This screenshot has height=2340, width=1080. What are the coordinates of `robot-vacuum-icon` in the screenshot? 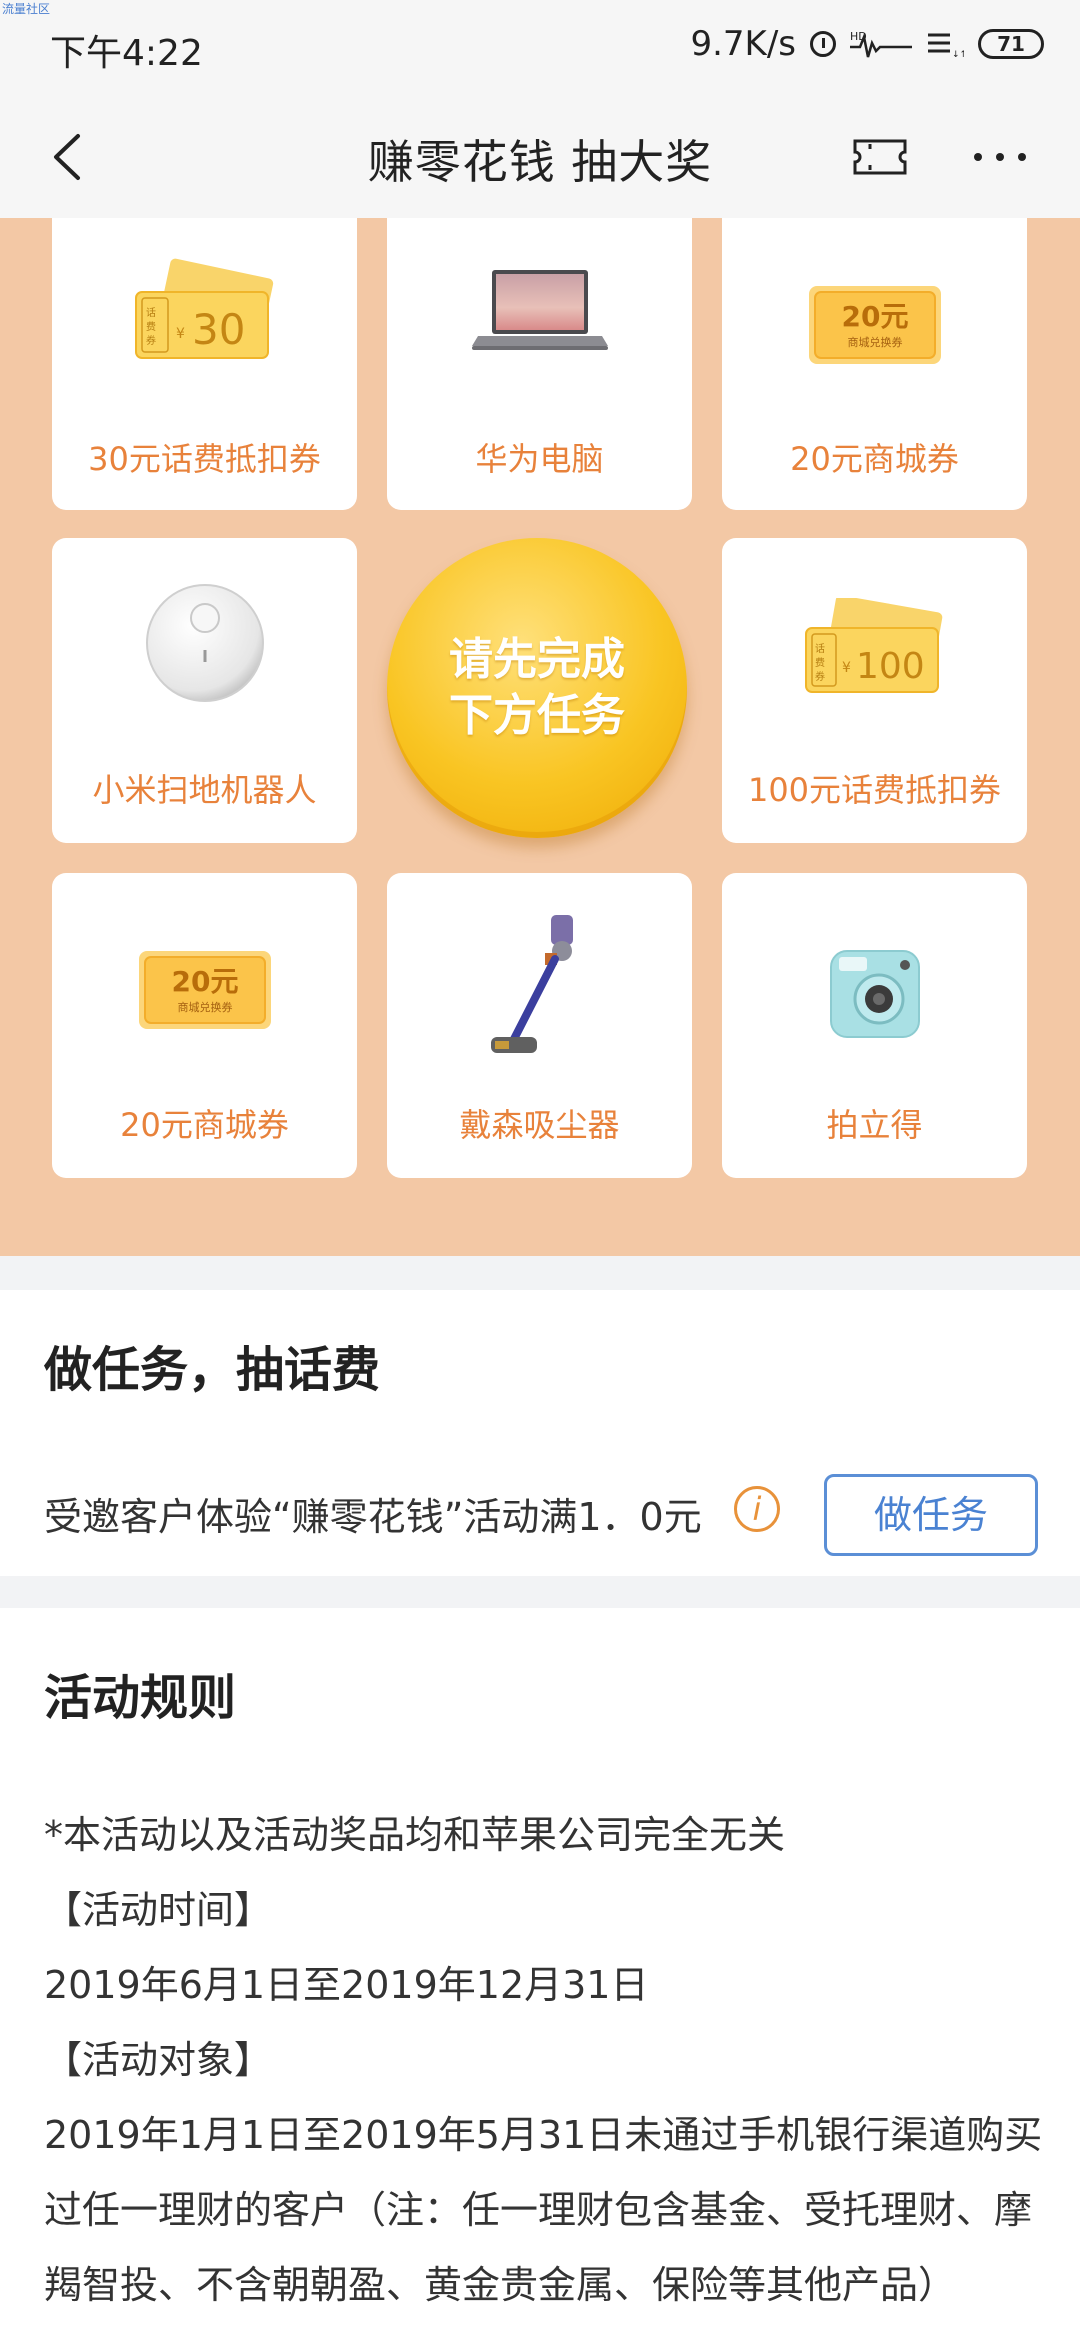 It's located at (204, 643).